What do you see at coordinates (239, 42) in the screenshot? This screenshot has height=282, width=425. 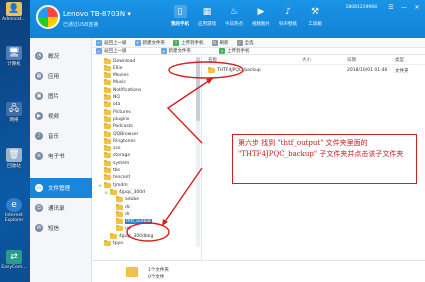 I see `checkbox-icon: ✓` at bounding box center [239, 42].